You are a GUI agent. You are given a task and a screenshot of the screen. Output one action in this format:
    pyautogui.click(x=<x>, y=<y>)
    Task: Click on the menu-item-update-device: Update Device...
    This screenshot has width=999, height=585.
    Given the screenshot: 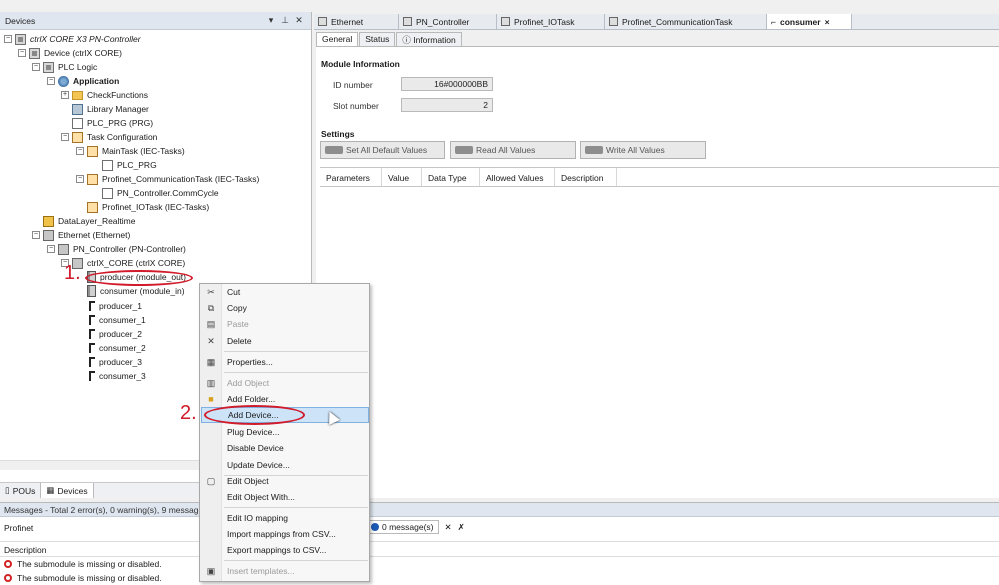 What is the action you would take?
    pyautogui.click(x=285, y=465)
    